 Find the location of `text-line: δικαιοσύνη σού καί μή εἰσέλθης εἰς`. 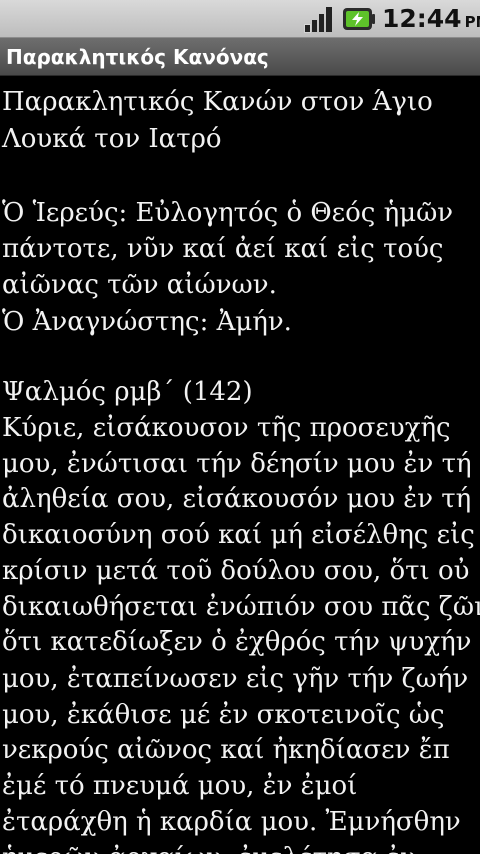

text-line: δικαιοσύνη σού καί μή εἰσέλθης εἰς is located at coordinates (238, 535).